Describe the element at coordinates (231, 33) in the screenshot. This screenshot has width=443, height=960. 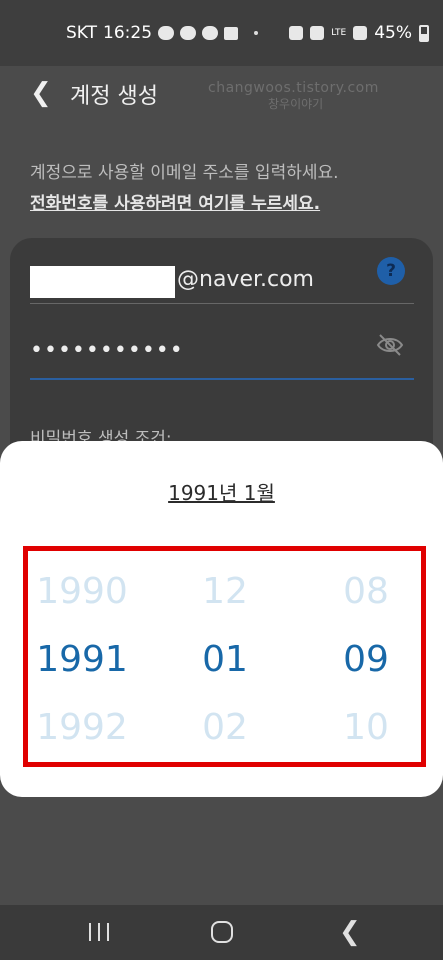
I see `gallery-icon` at that location.